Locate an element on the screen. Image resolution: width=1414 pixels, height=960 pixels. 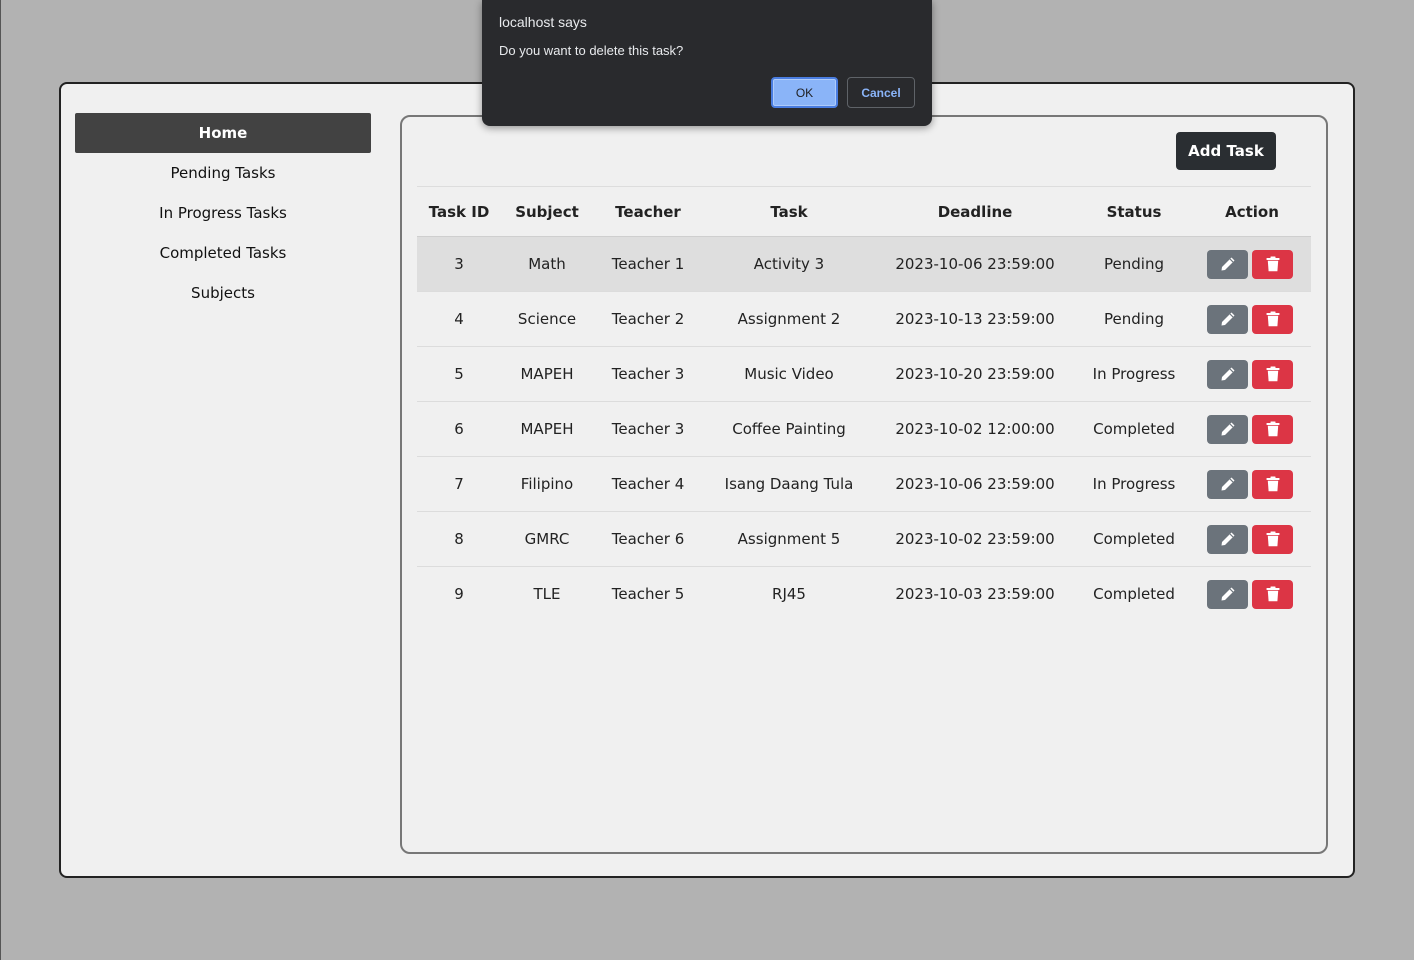
cell-task-id: 7 is located at coordinates (459, 484).